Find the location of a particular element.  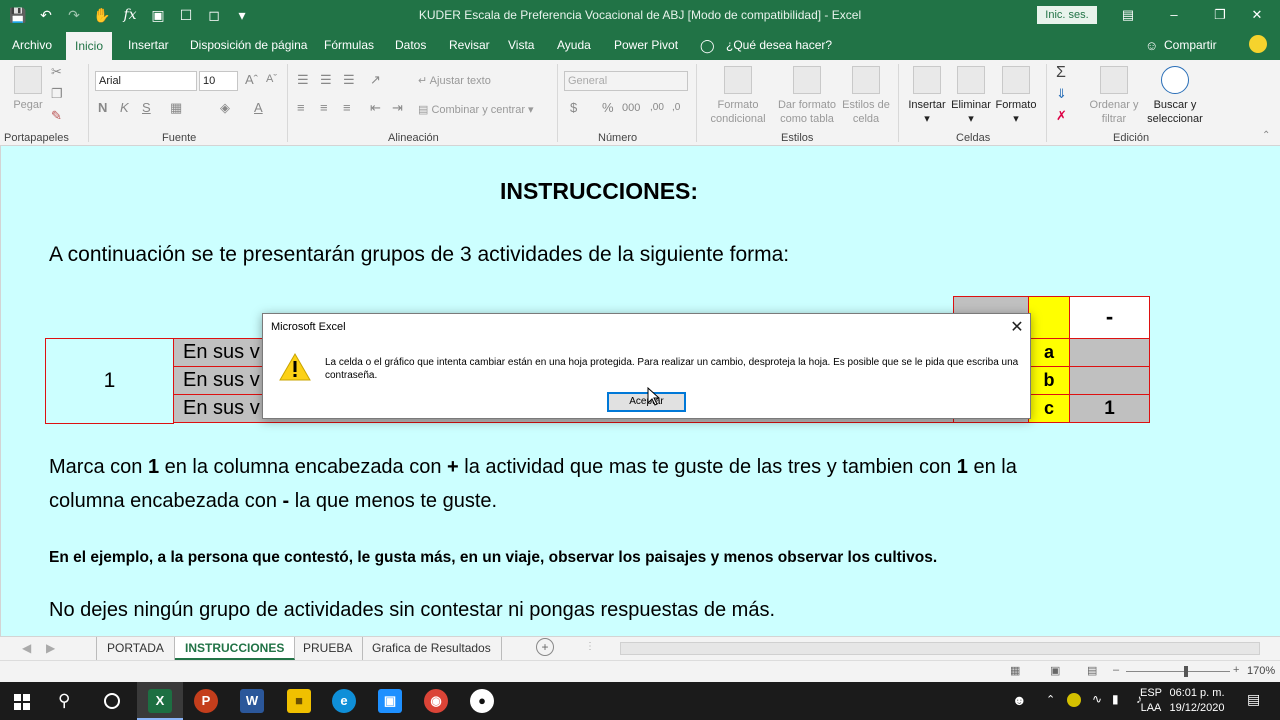

cell-styles-button: Estilos de celda is located at coordinates (866, 96).